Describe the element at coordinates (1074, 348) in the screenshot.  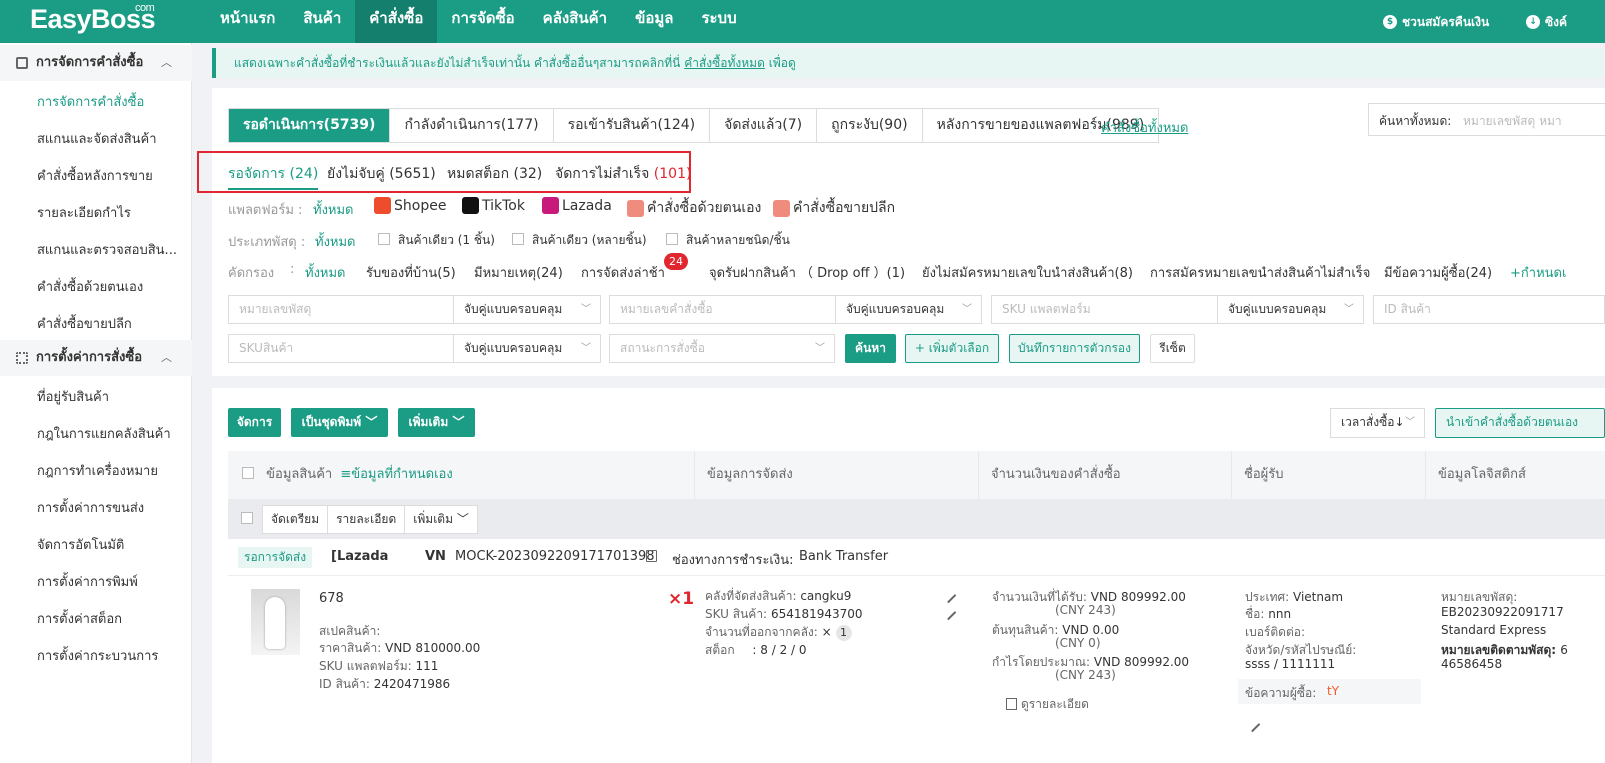
I see `save-filter-button: บันทึกรายการตัวกรอง` at that location.